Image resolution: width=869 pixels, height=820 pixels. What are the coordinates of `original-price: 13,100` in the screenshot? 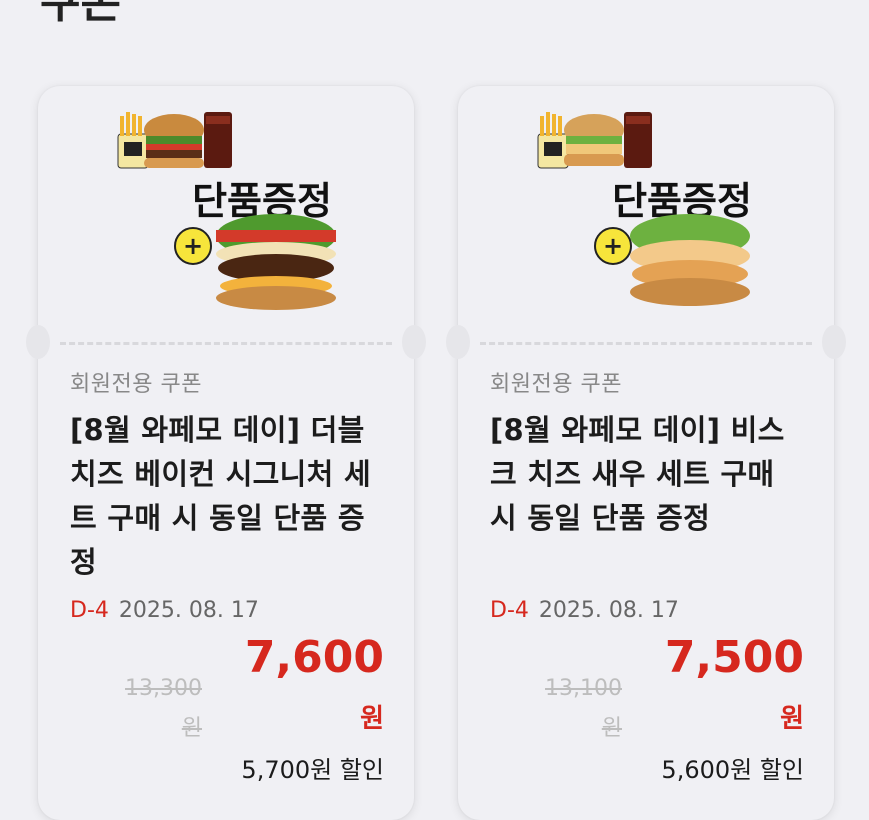 It's located at (583, 688).